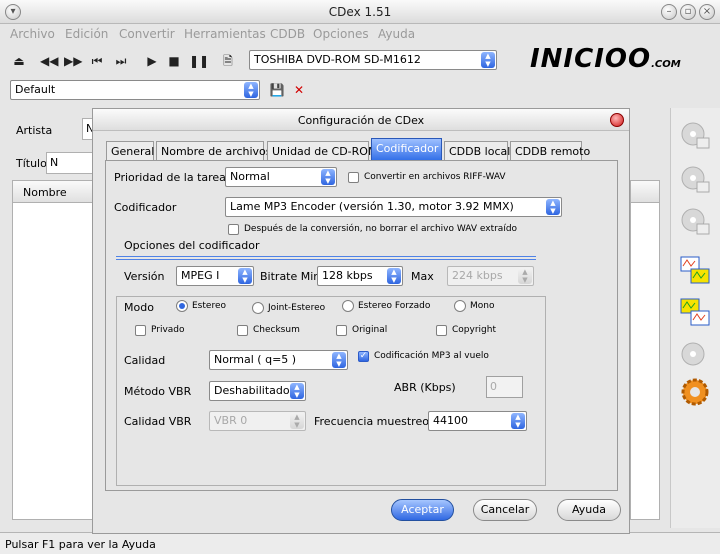 Image resolution: width=720 pixels, height=554 pixels. What do you see at coordinates (258, 308) in the screenshot?
I see `mode-joint-radio` at bounding box center [258, 308].